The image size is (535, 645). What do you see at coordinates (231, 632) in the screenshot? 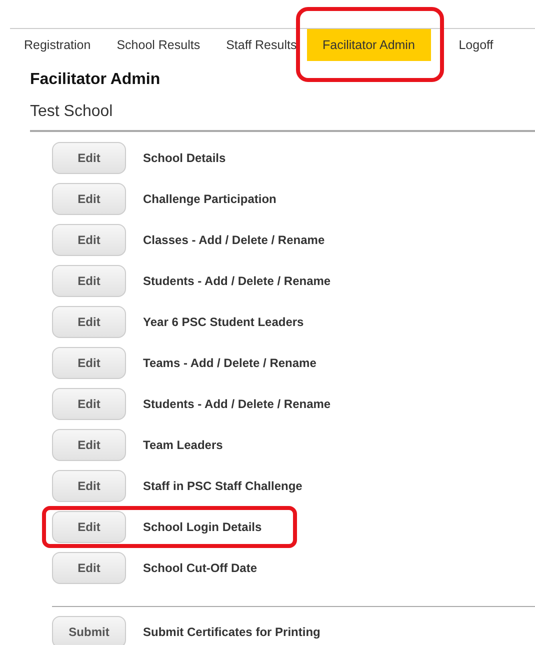
I see `row-label: Submit Certificates for Printing` at bounding box center [231, 632].